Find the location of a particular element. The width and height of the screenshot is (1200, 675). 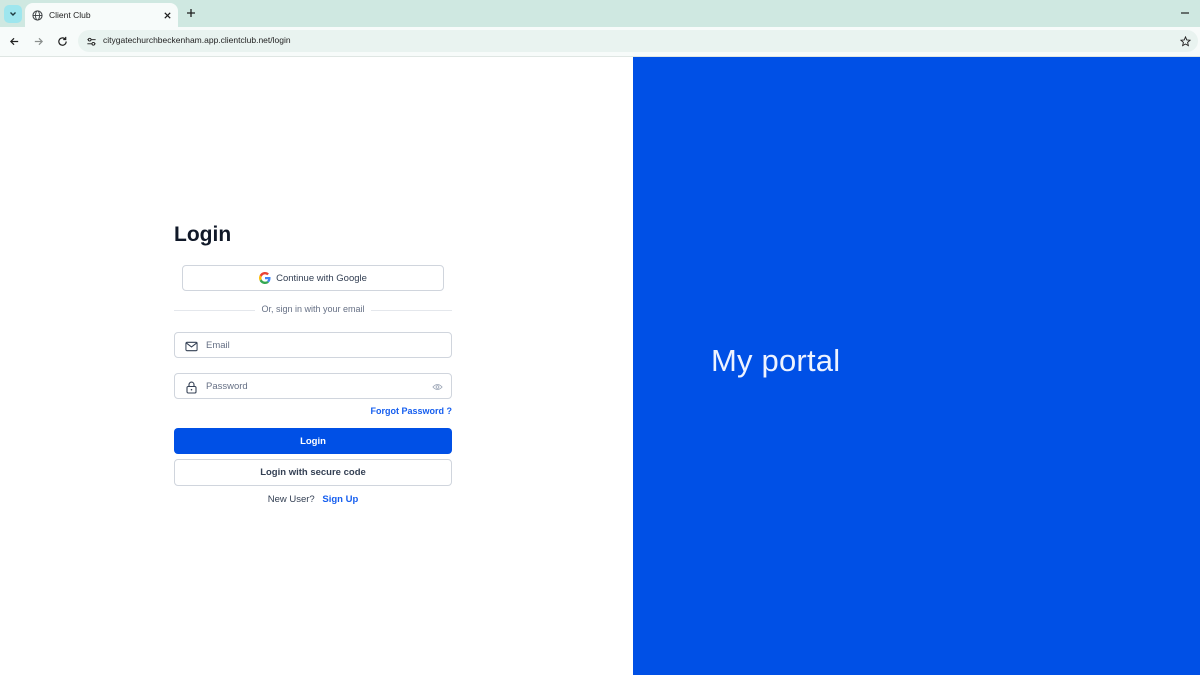

continue-with-google-button: Continue with Google is located at coordinates (313, 278).